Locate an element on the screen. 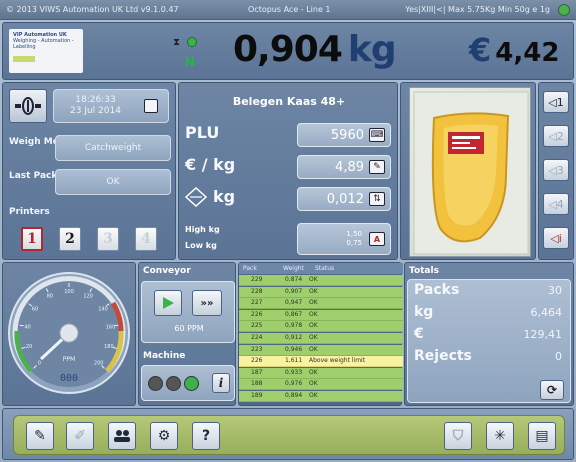 This screenshot has height=462, width=576. log-cell-weight: 1,611 is located at coordinates (294, 361).